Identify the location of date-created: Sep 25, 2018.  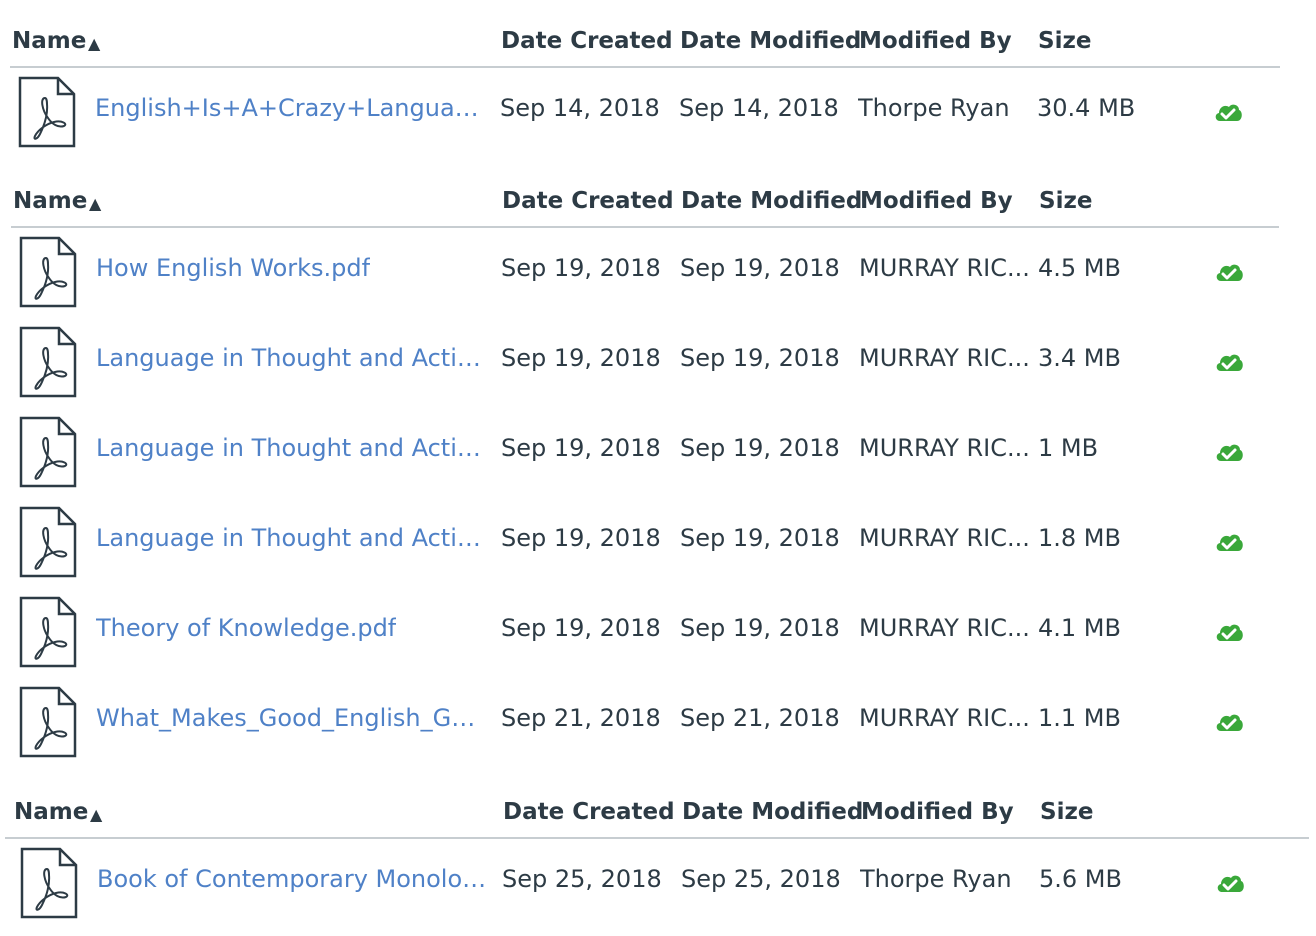
(582, 879).